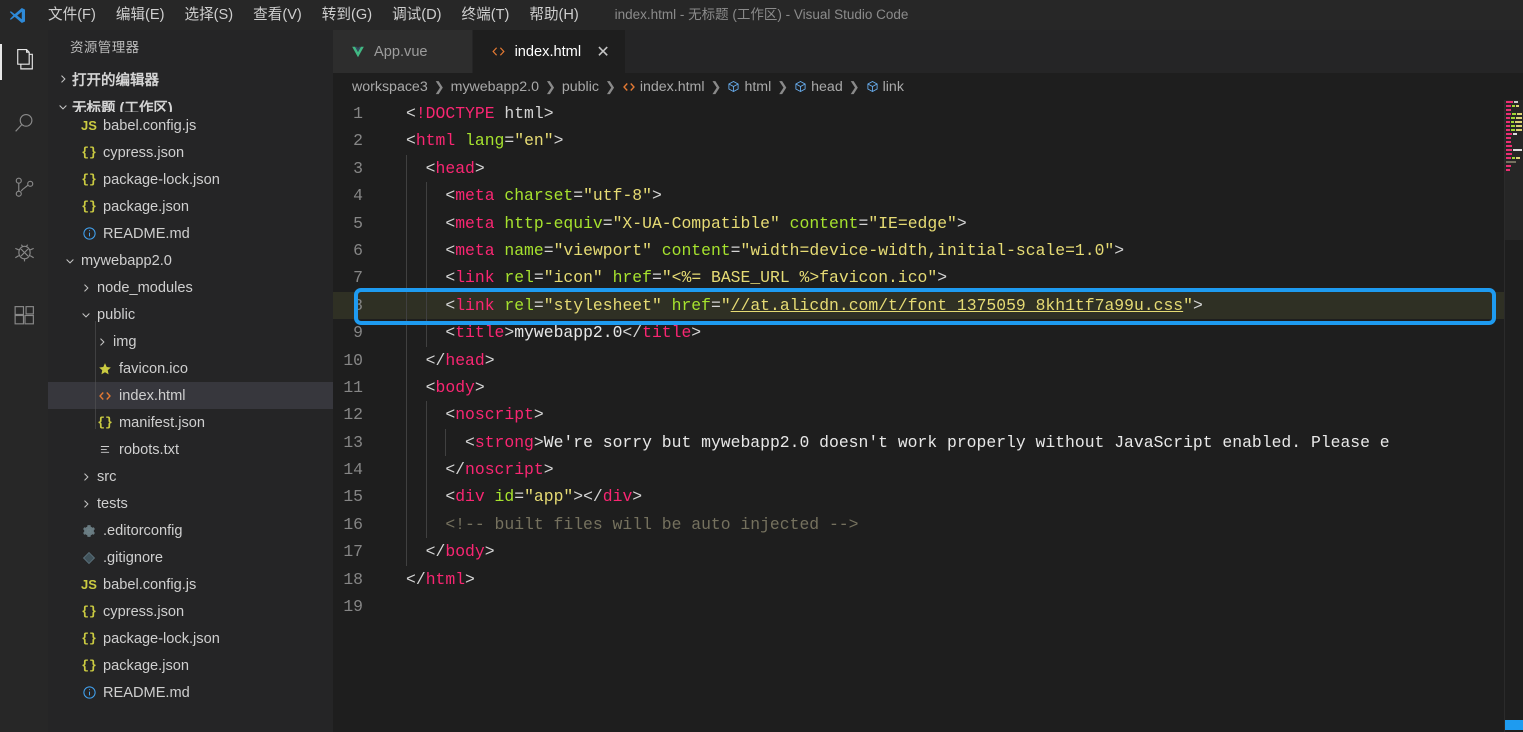 The image size is (1523, 732). What do you see at coordinates (486, 15) in the screenshot?
I see `menu-terminal: 终端(T)` at bounding box center [486, 15].